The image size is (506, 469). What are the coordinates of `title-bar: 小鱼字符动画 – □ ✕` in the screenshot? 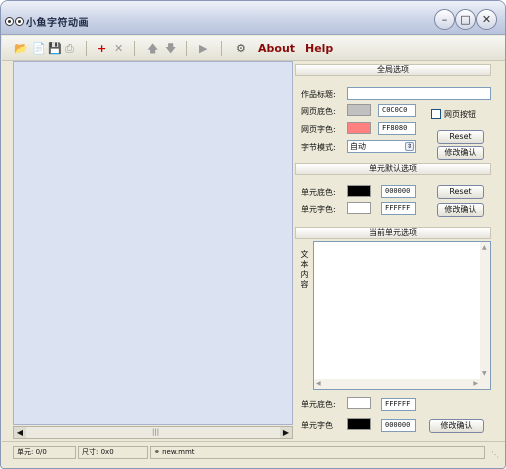 It's located at (253, 18).